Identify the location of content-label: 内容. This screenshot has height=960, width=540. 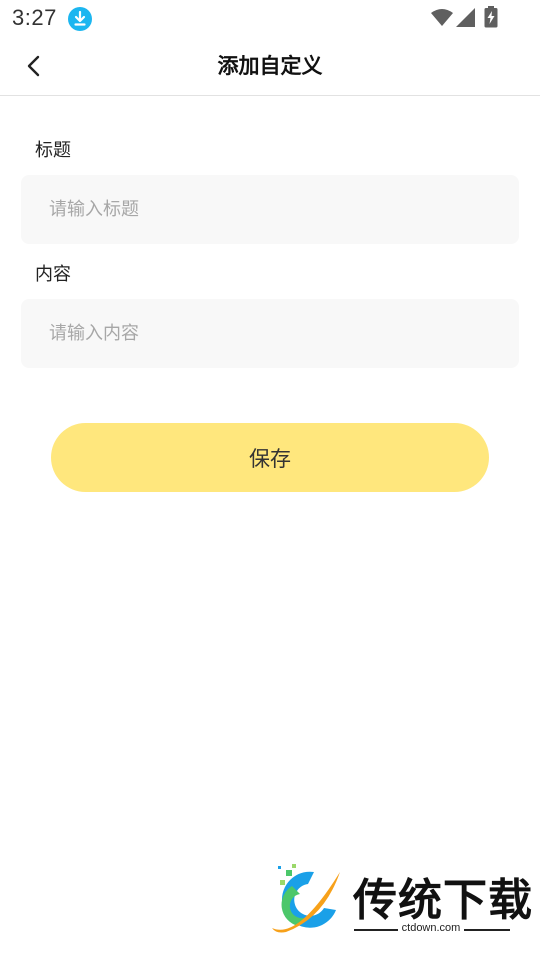
(53, 274).